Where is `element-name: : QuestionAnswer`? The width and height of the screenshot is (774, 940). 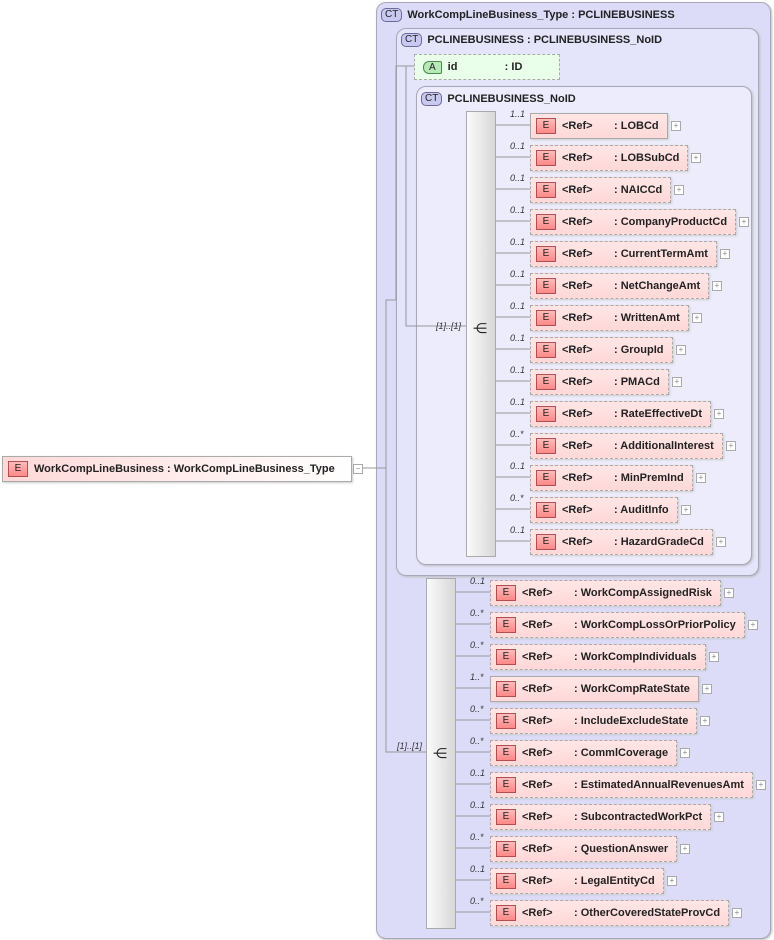
element-name: : QuestionAnswer is located at coordinates (621, 849).